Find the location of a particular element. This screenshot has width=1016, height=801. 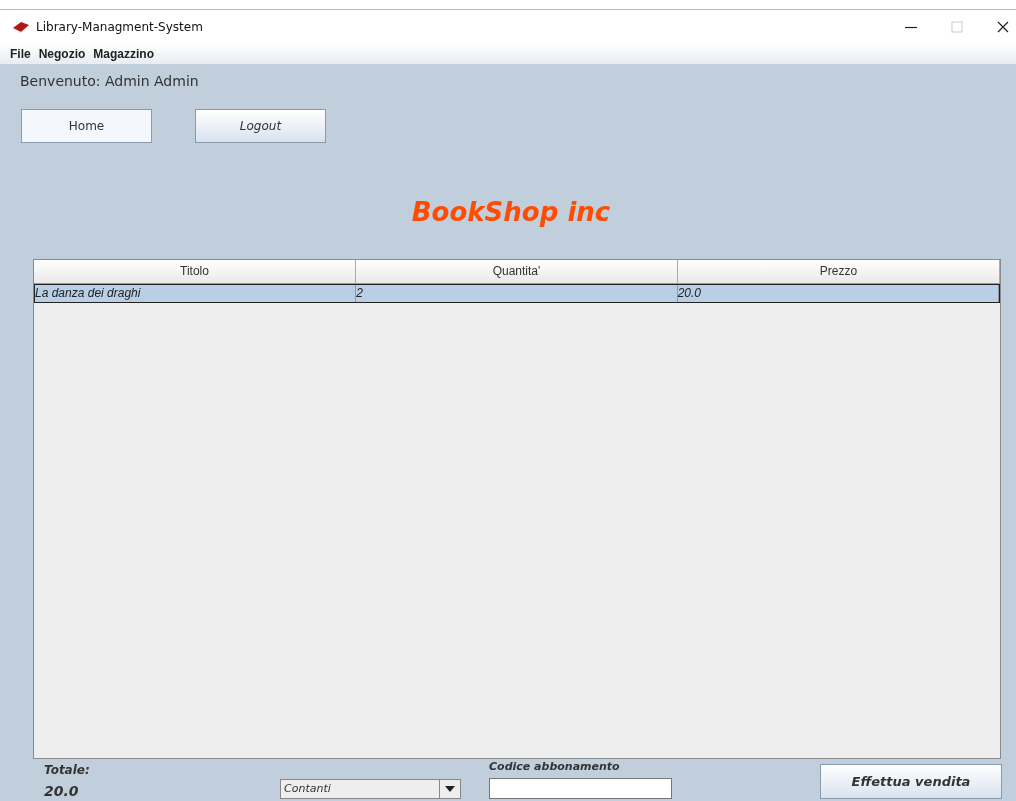

menu-item: Negozio is located at coordinates (62, 53).